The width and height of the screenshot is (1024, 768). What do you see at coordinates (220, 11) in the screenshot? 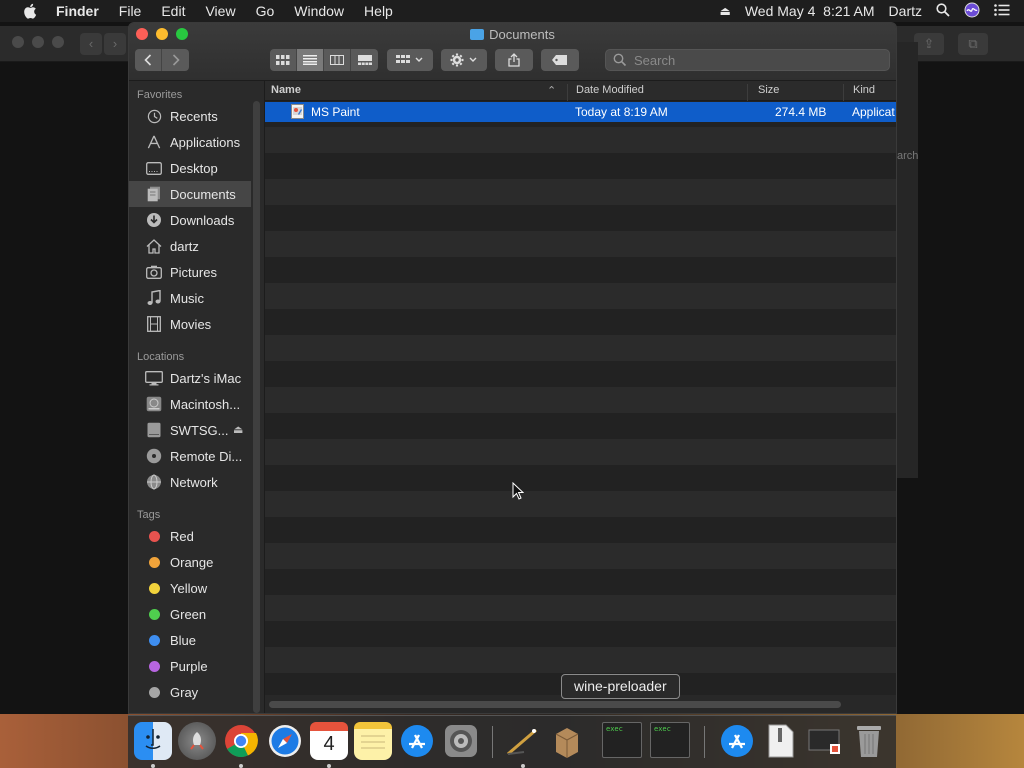
I see `menu-view: View` at bounding box center [220, 11].